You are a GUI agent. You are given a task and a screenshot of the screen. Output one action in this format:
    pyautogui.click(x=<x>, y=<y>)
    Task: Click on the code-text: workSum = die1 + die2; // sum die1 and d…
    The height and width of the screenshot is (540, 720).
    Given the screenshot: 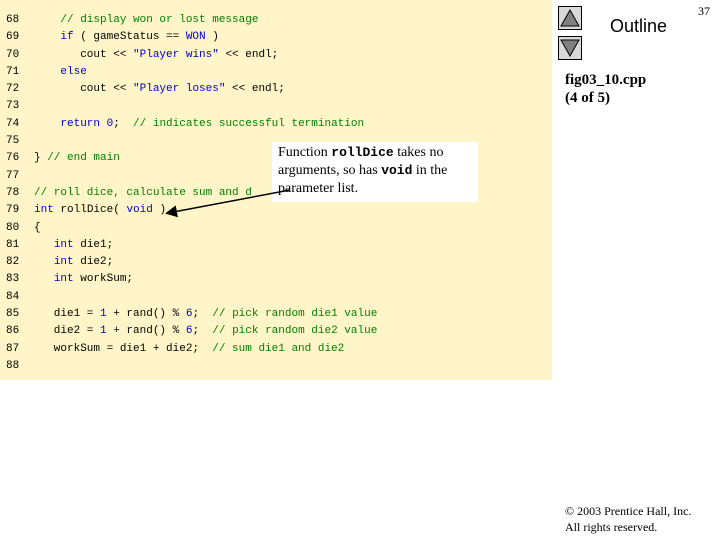 What is the action you would take?
    pyautogui.click(x=189, y=349)
    